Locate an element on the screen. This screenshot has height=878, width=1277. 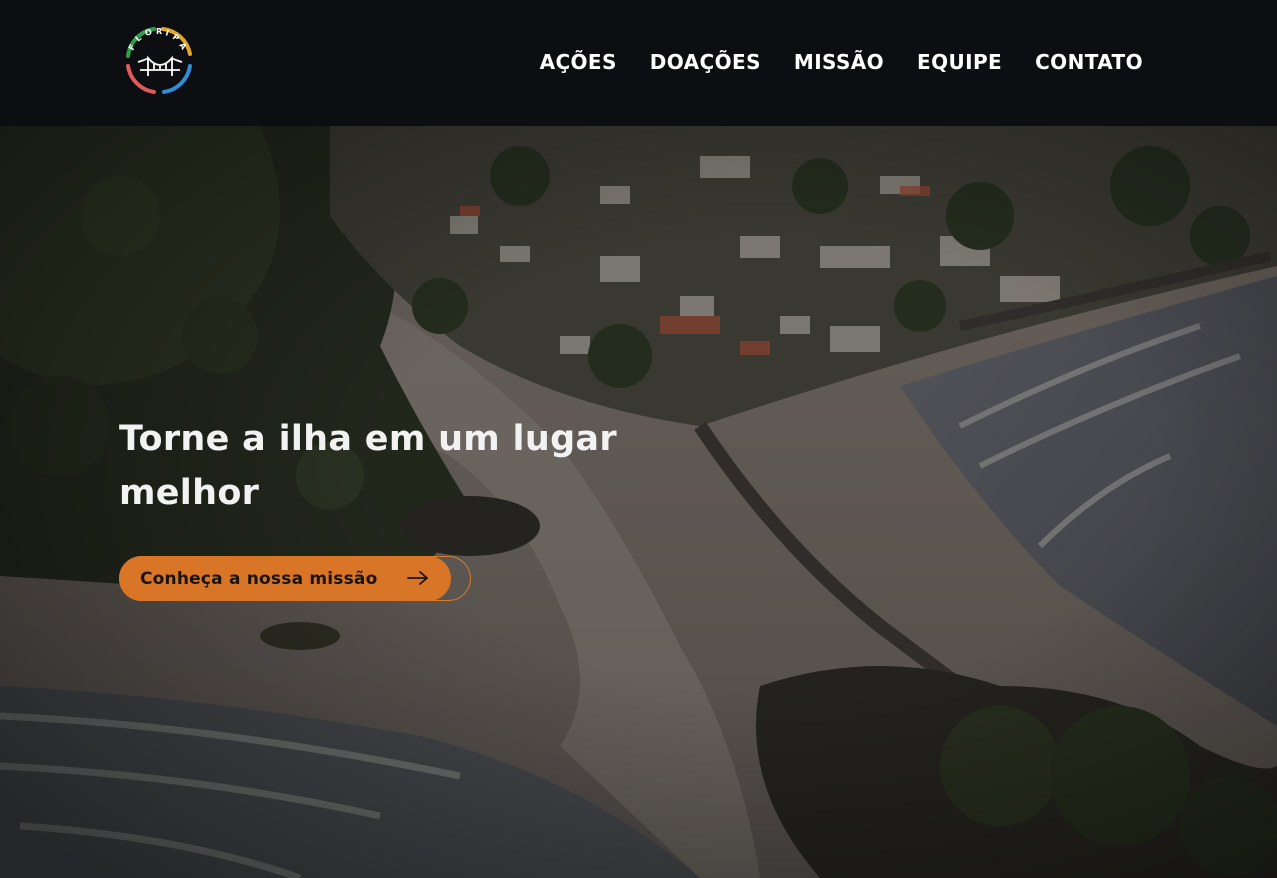
nav-link-contato: CONTATO is located at coordinates (1089, 62).